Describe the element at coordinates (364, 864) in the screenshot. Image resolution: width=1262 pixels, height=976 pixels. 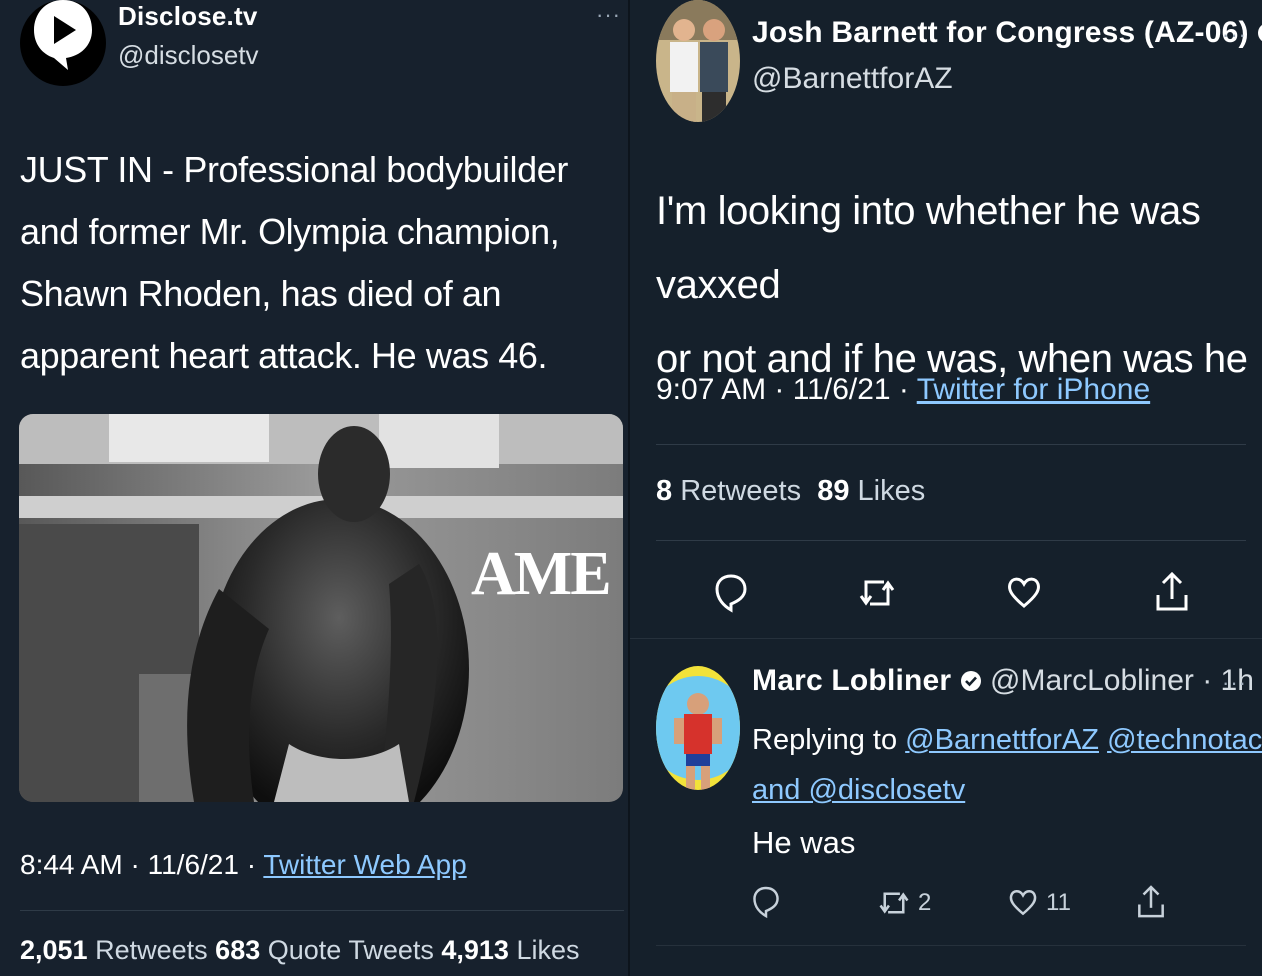
I see `tweet-source-link: Twitter Web App` at that location.